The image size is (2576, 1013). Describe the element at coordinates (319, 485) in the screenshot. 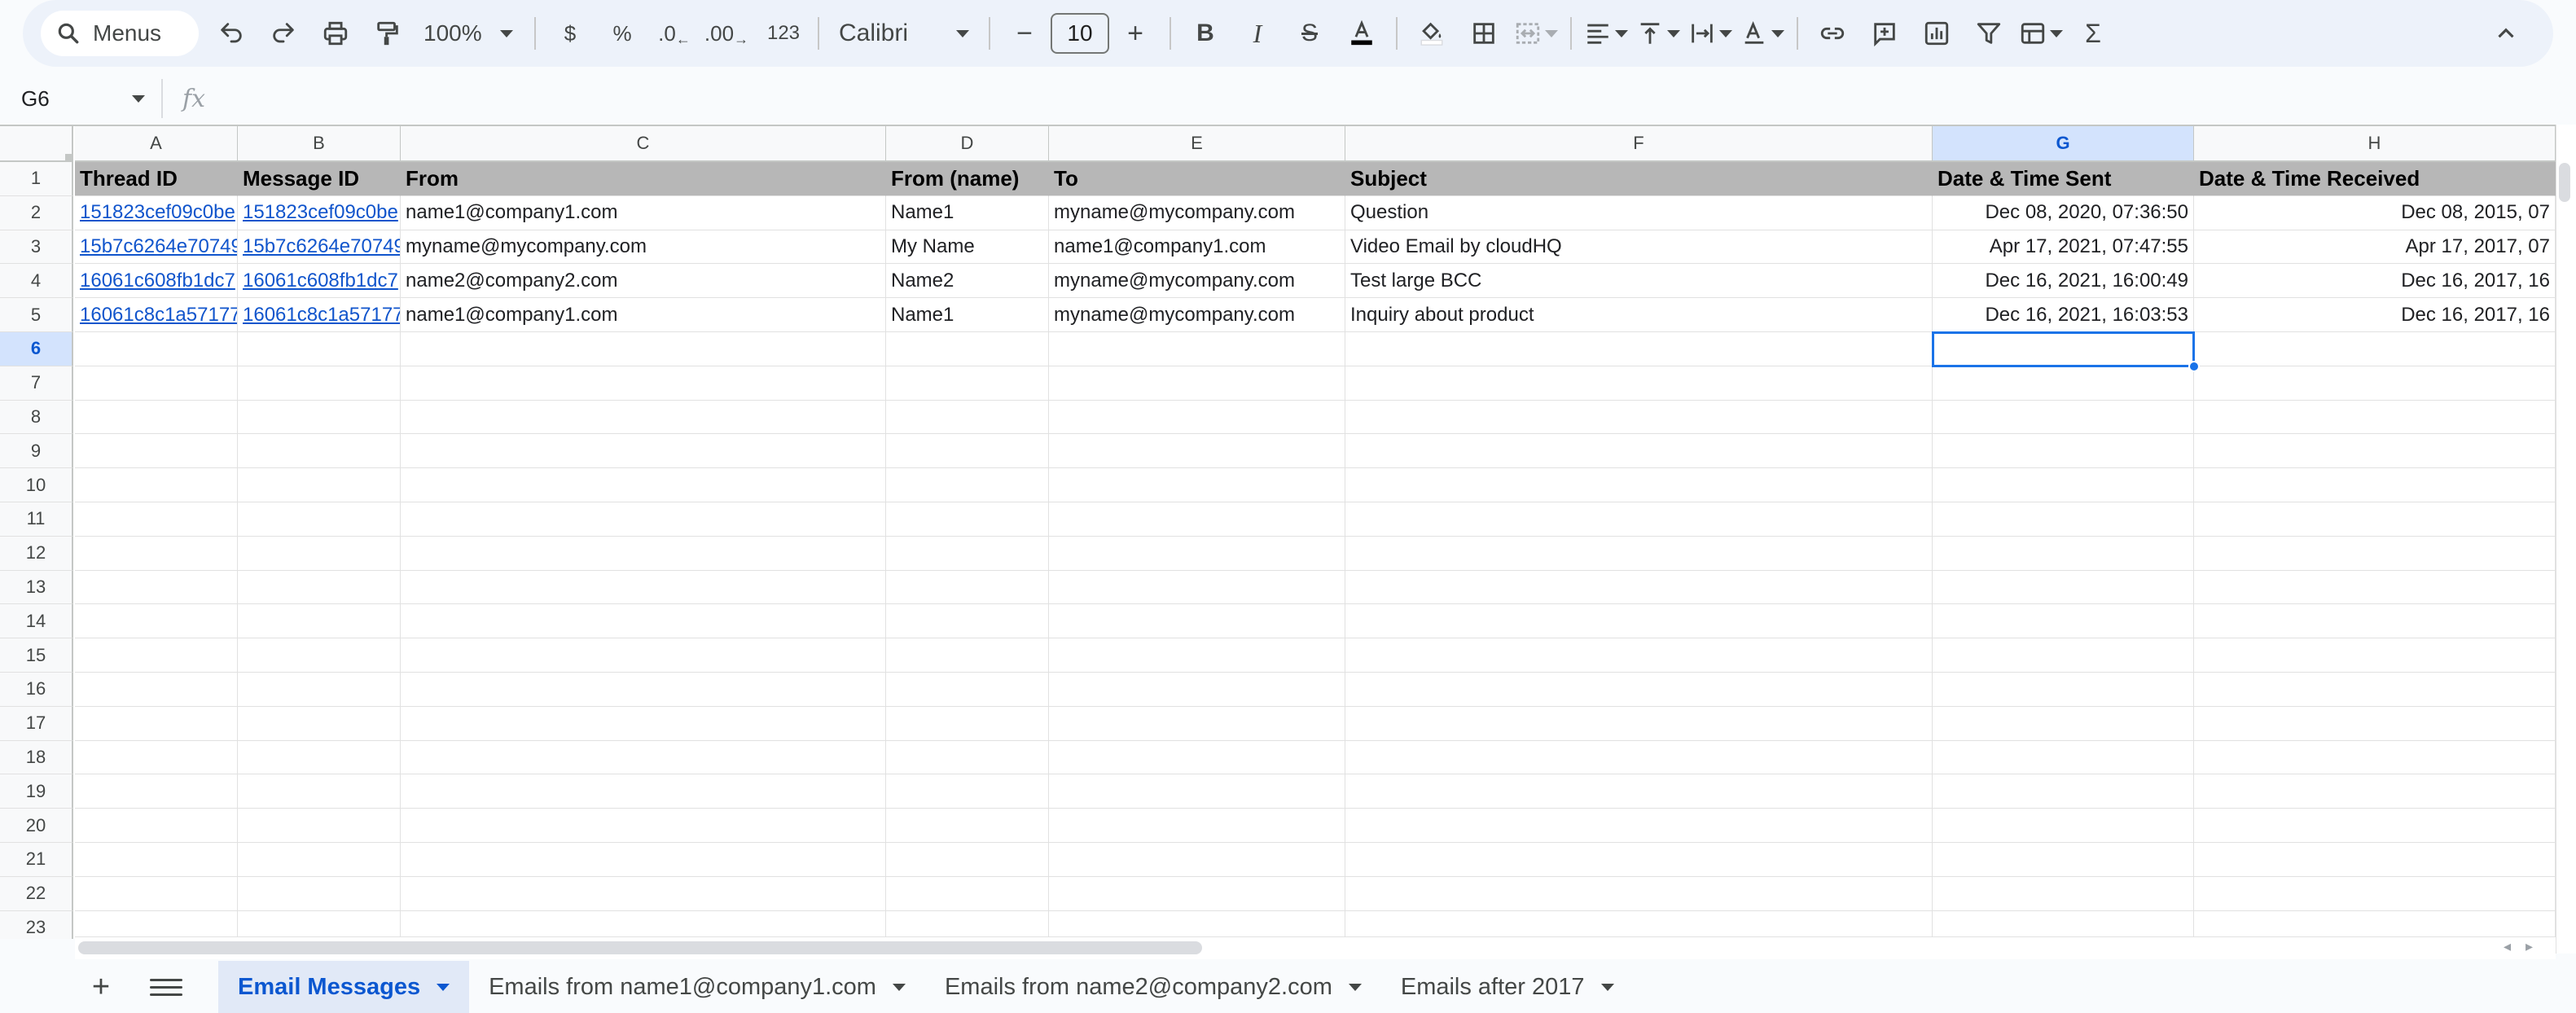

I see `cell-b10` at that location.